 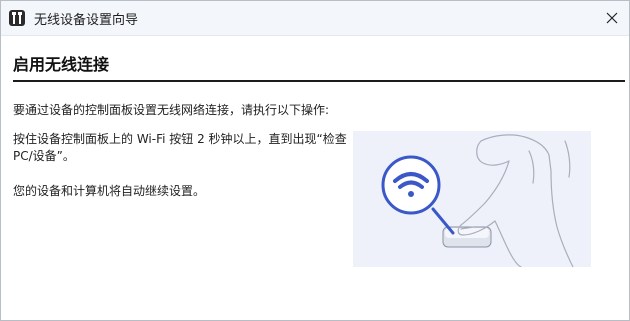 I want to click on close-button, so click(x=612, y=18).